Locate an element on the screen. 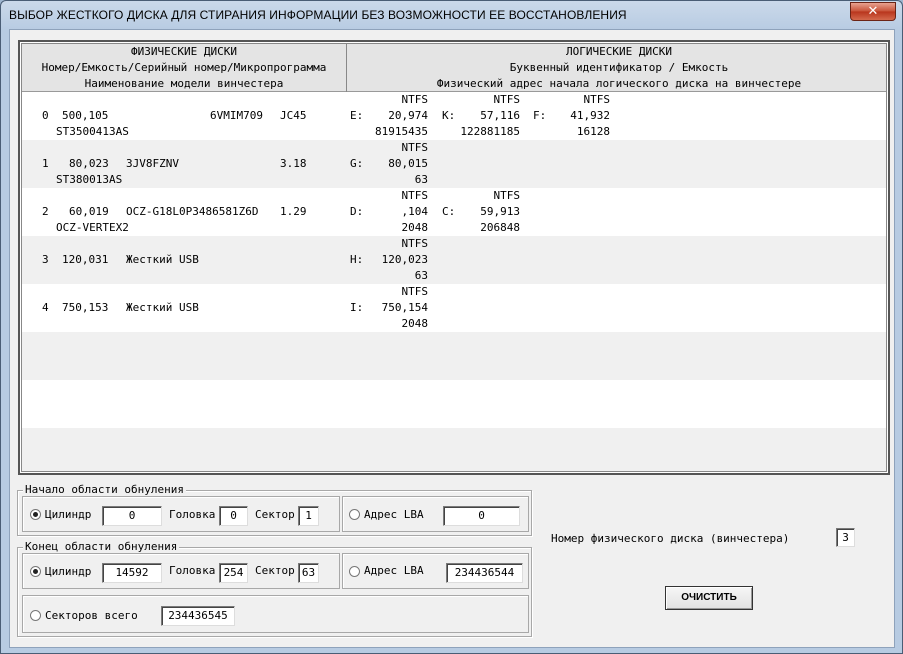 The width and height of the screenshot is (903, 654). end-head-field: 254 is located at coordinates (233, 573).